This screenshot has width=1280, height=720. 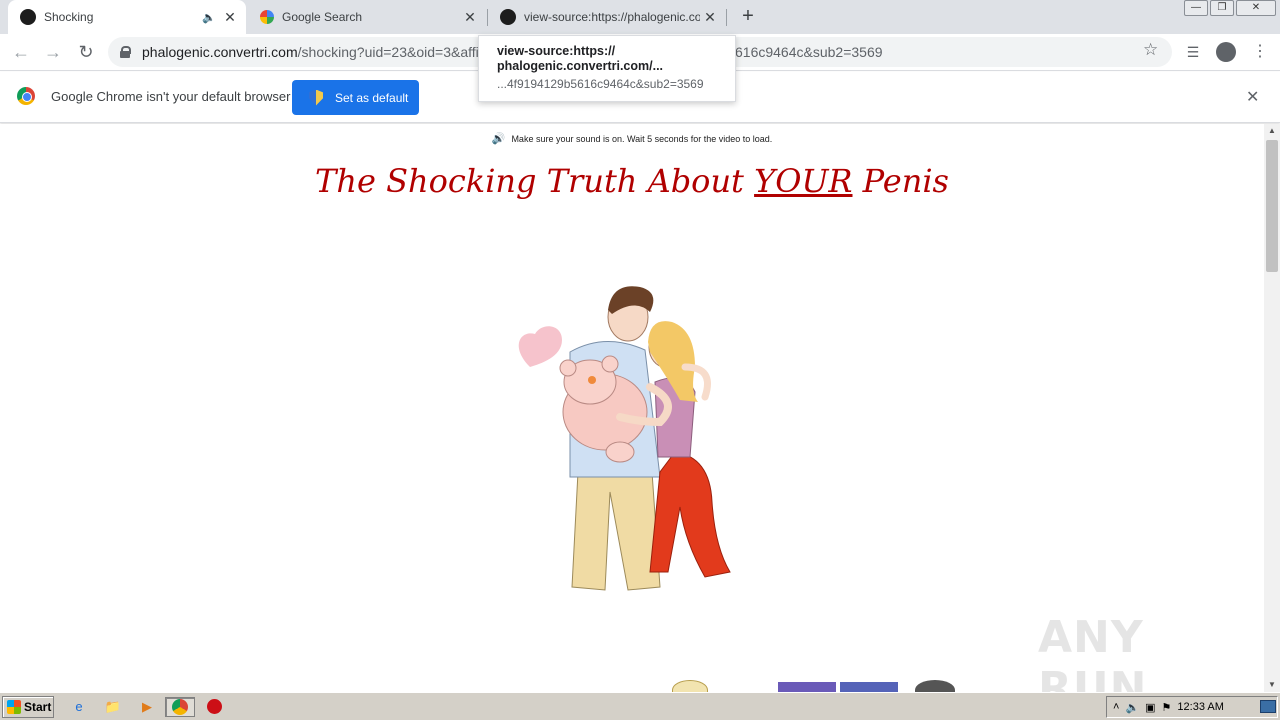 What do you see at coordinates (612, 17) in the screenshot?
I see `tab-title: view-source:https://phalogenic.conv` at bounding box center [612, 17].